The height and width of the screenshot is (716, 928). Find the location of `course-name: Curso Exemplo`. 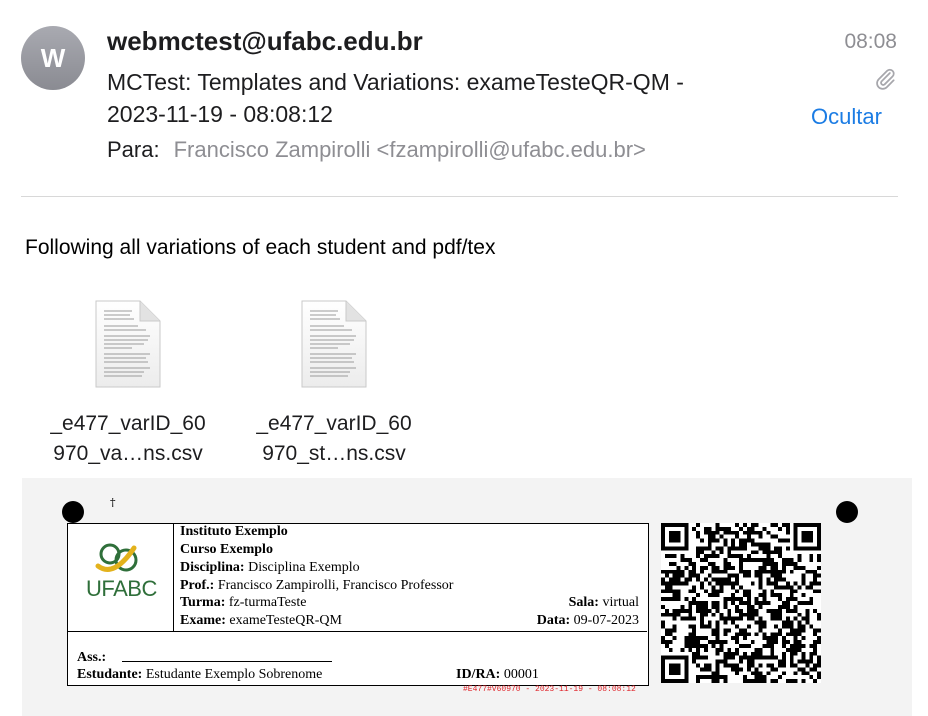

course-name: Curso Exemplo is located at coordinates (226, 549).